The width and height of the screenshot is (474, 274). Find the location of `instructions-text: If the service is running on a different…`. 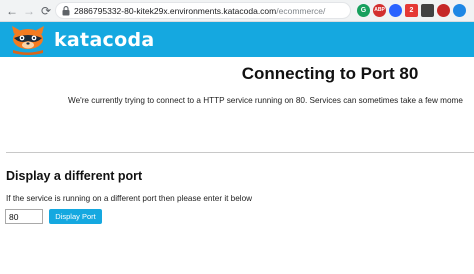

instructions-text: If the service is running on a different… is located at coordinates (129, 198).